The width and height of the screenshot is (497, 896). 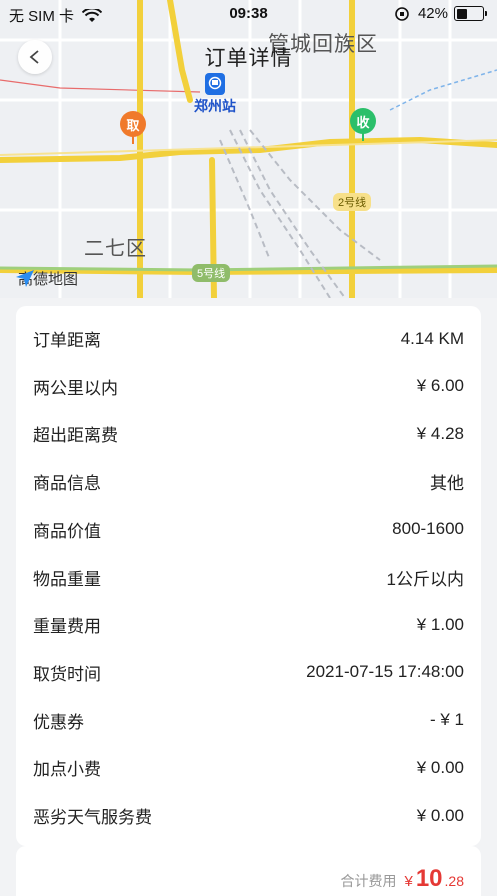 What do you see at coordinates (211, 273) in the screenshot?
I see `metro-line-5-tag: 5号线` at bounding box center [211, 273].